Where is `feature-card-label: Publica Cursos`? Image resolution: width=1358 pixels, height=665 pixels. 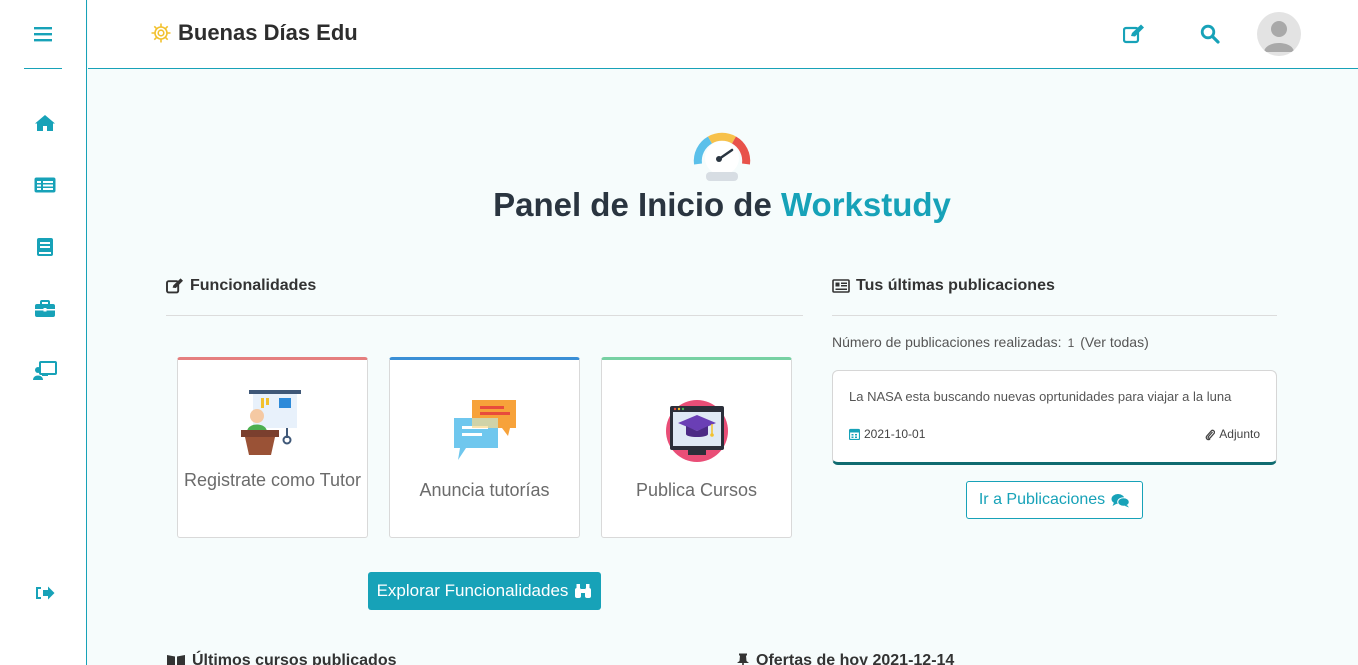
feature-card-label: Publica Cursos is located at coordinates (696, 490).